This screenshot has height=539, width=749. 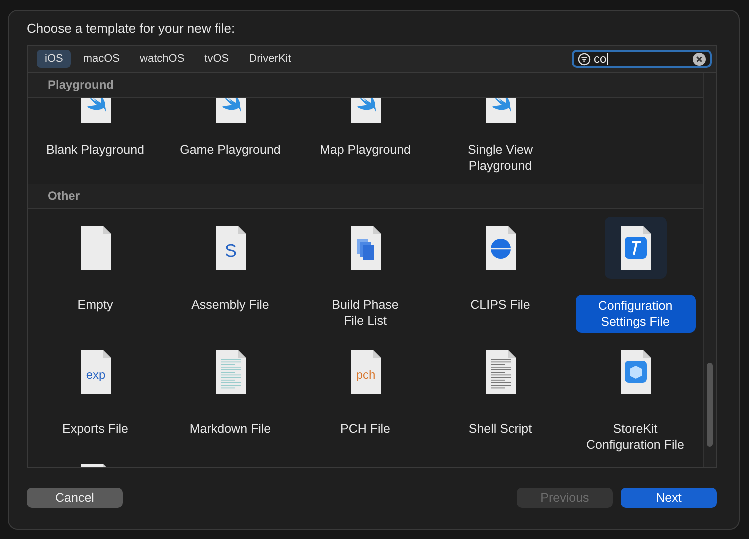 I want to click on template-label: Empty, so click(x=96, y=313).